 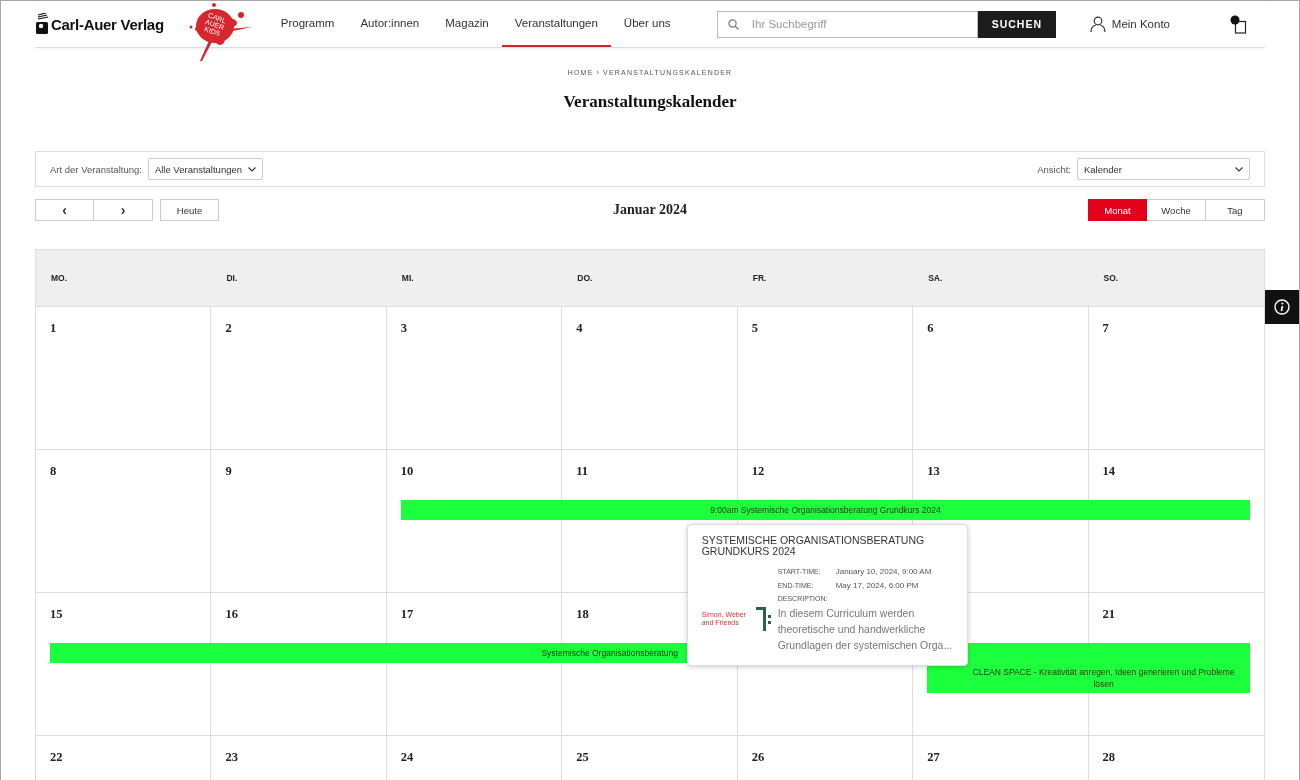 What do you see at coordinates (762, 619) in the screenshot?
I see `bracket-logo-icon` at bounding box center [762, 619].